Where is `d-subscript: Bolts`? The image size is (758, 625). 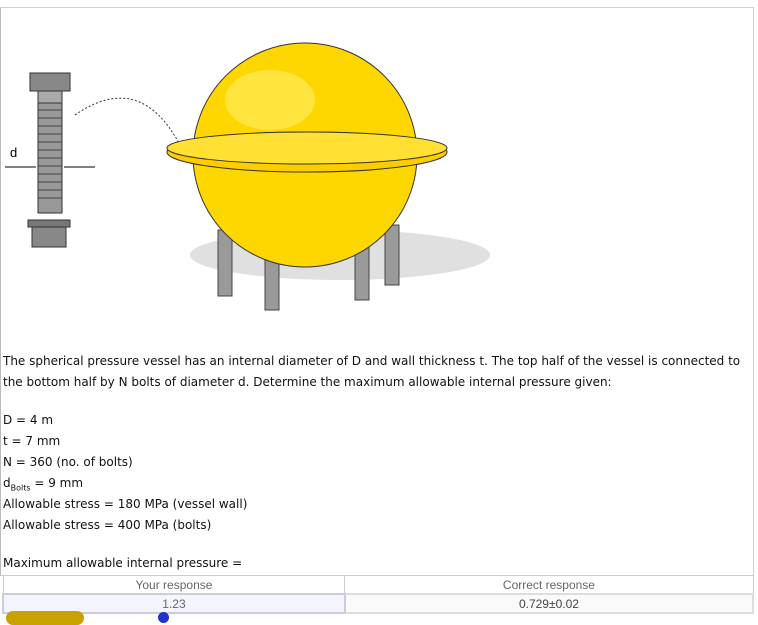 d-subscript: Bolts is located at coordinates (20, 488).